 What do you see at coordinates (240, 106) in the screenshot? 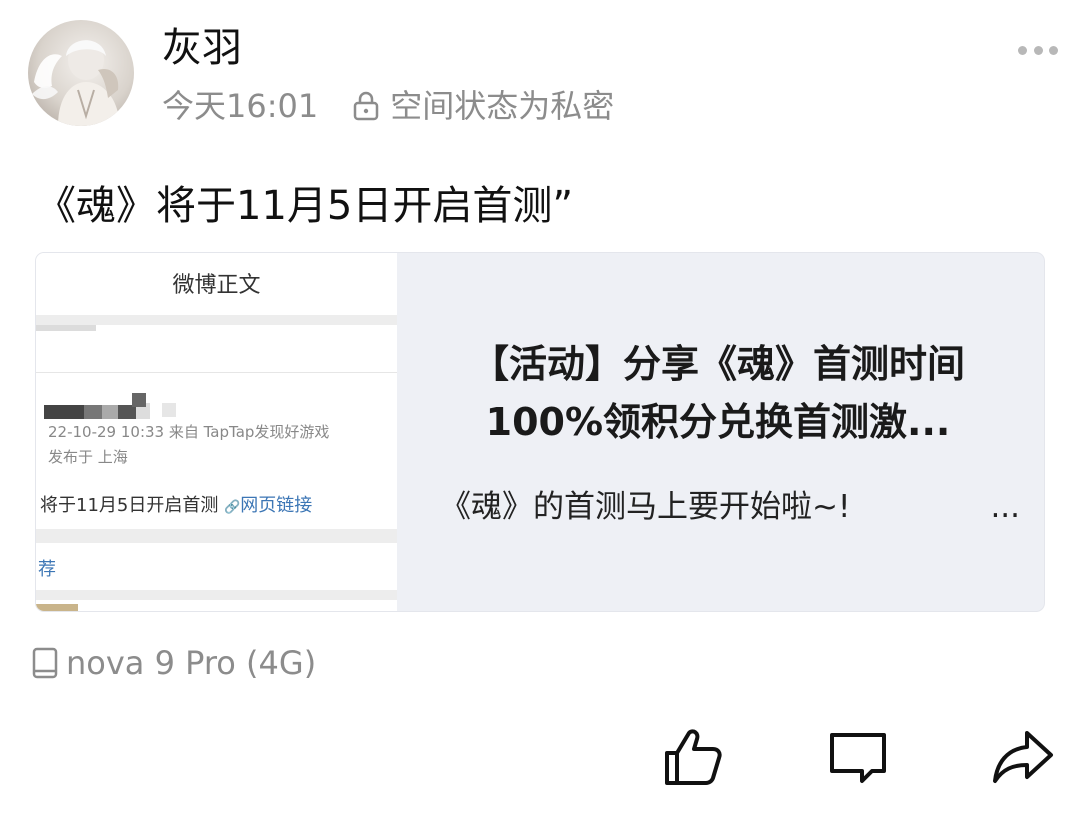
I see `post-time: 今天16:01` at bounding box center [240, 106].